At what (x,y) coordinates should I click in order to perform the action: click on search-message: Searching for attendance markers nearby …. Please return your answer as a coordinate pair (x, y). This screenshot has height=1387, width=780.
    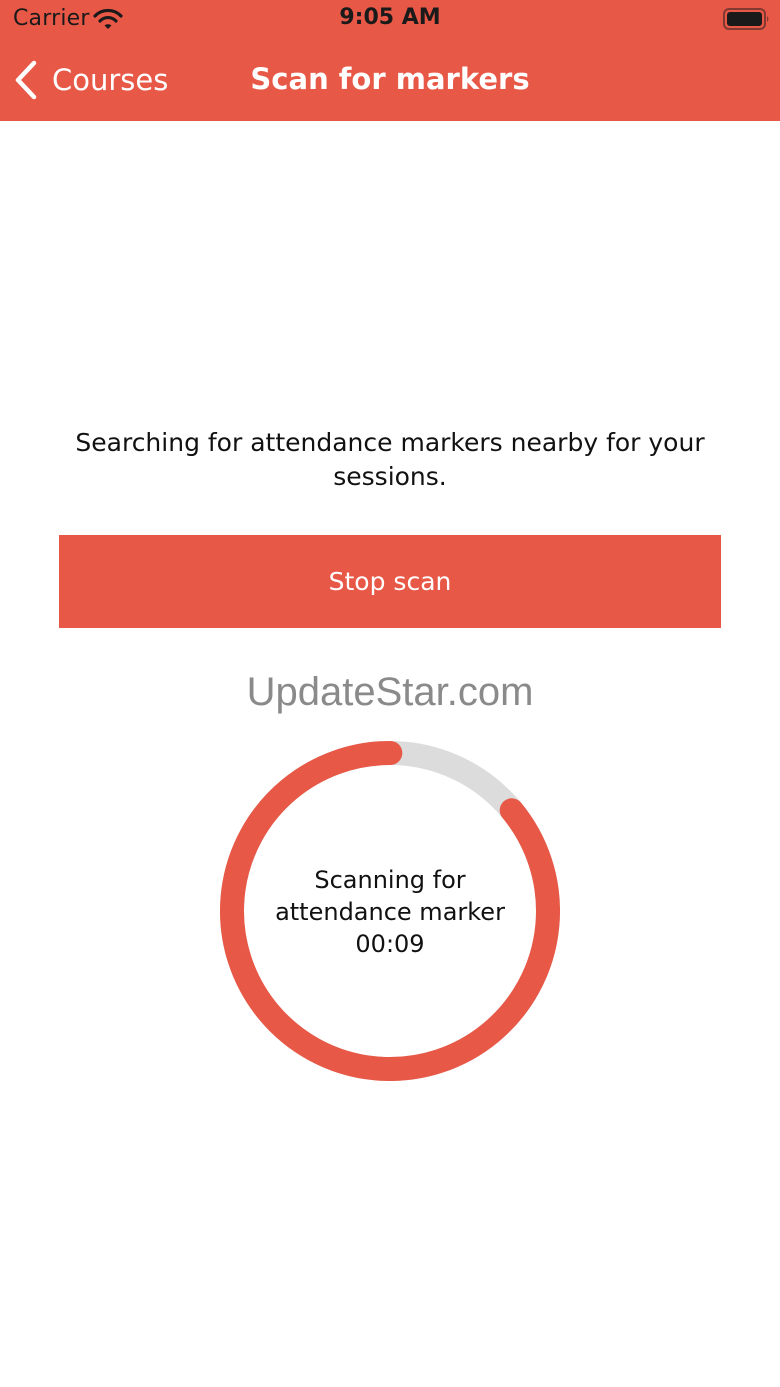
    Looking at the image, I should click on (390, 459).